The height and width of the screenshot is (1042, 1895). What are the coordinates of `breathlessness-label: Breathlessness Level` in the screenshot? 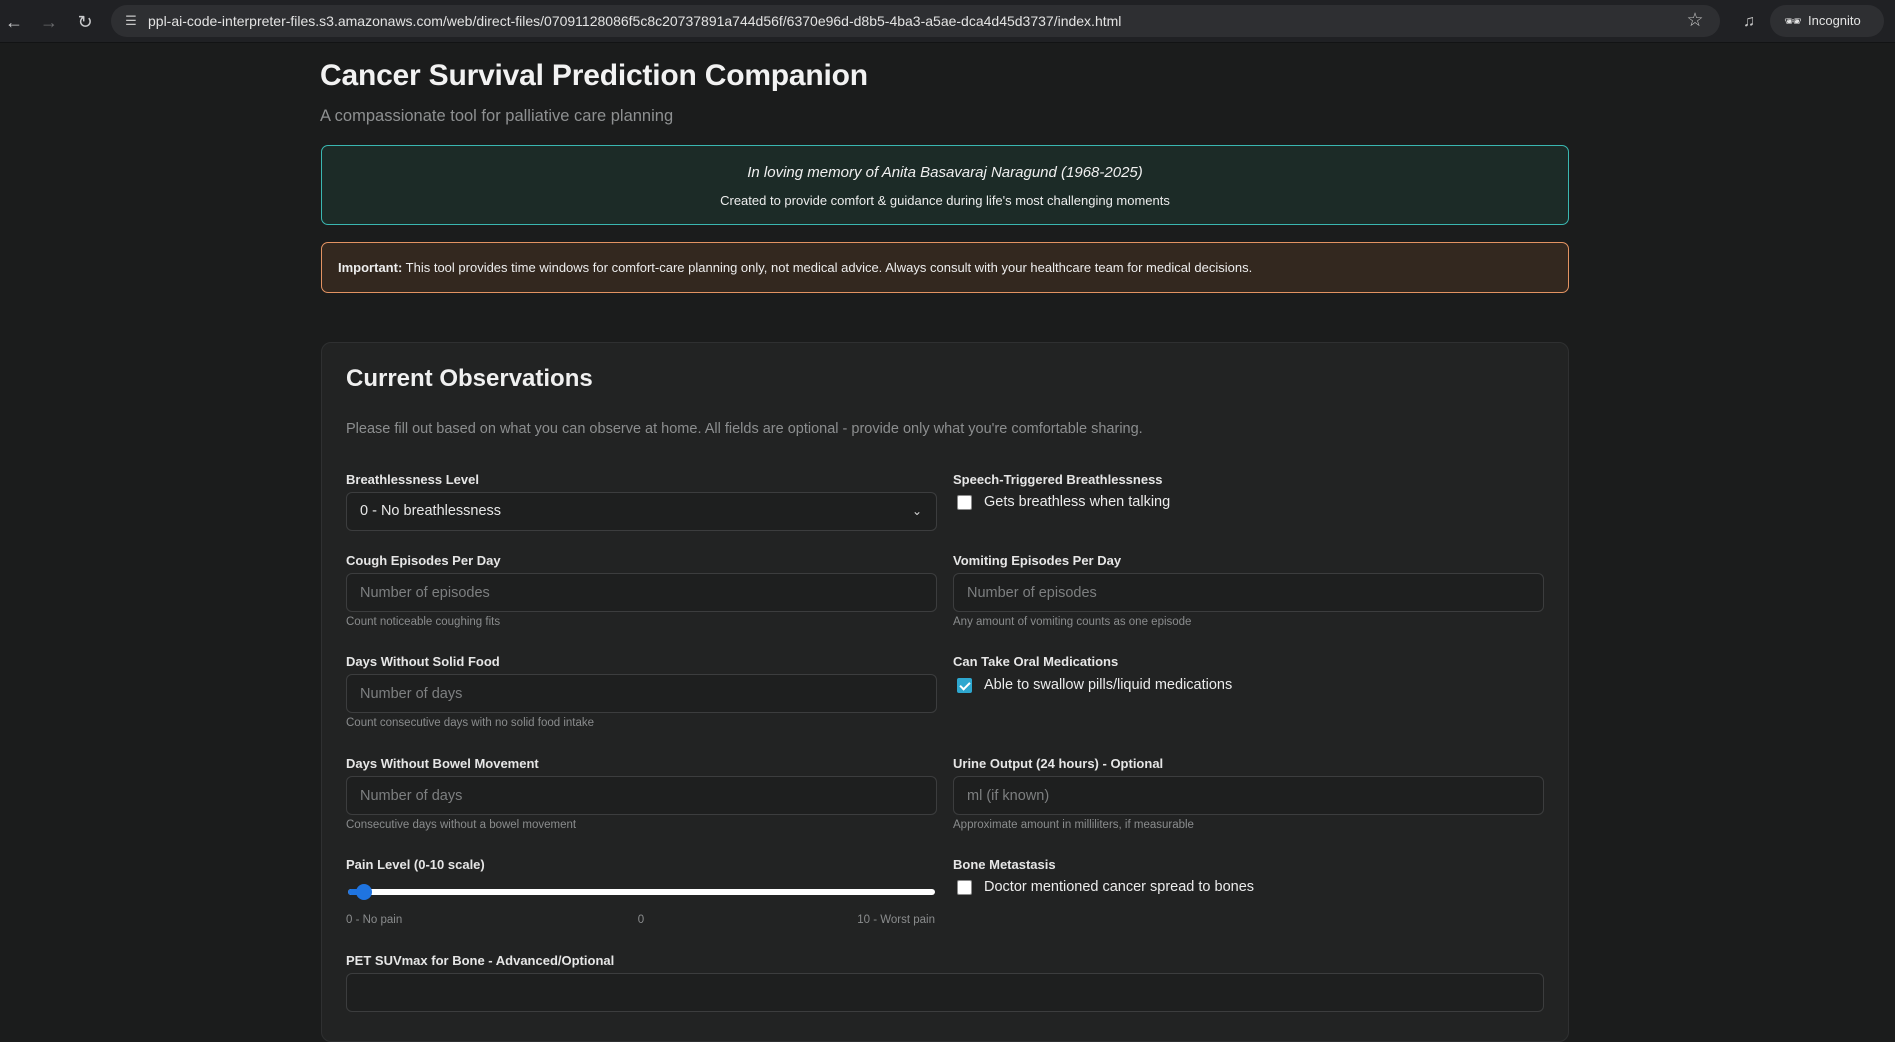 It's located at (412, 479).